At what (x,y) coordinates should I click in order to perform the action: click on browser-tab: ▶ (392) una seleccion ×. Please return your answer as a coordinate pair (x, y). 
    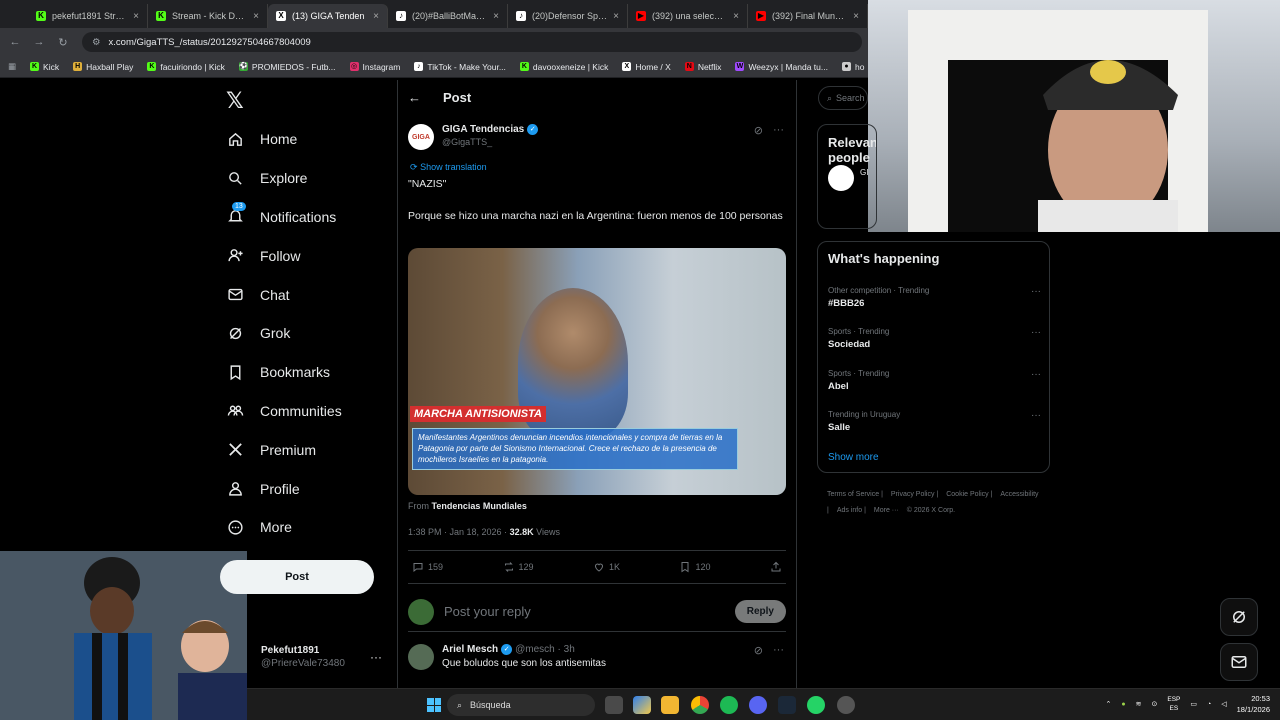
    Looking at the image, I should click on (688, 16).